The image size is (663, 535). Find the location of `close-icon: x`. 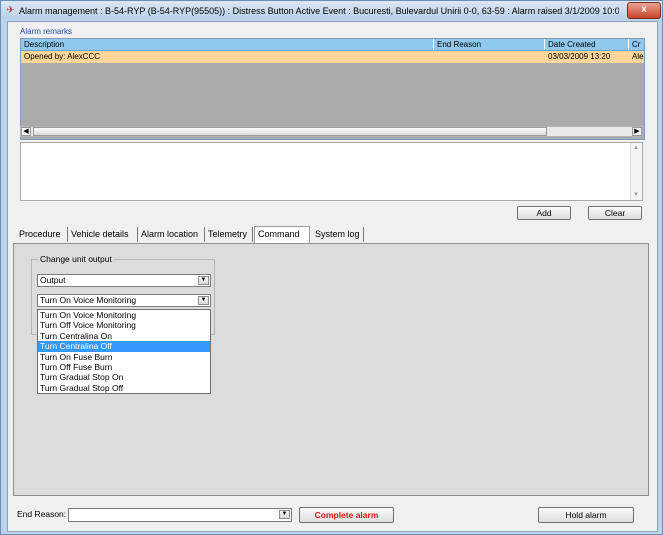

close-icon: x is located at coordinates (644, 9).